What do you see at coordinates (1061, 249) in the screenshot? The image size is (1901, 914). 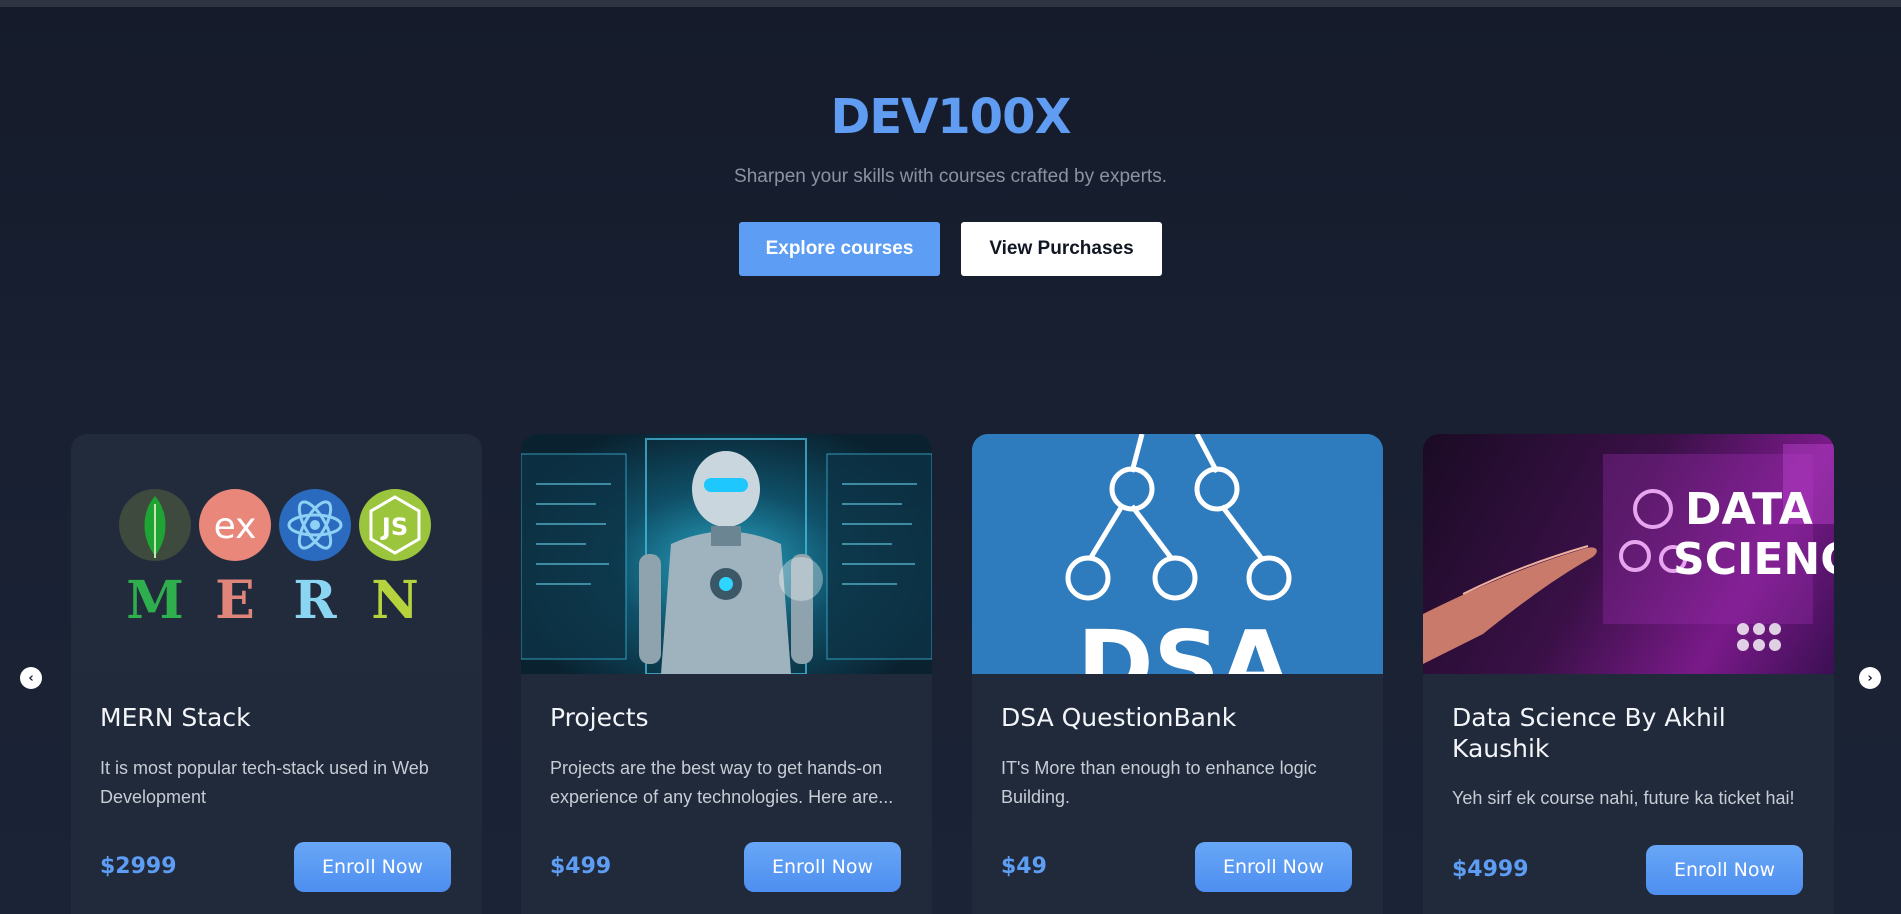 I see `view-purchases-button: View Purchases` at bounding box center [1061, 249].